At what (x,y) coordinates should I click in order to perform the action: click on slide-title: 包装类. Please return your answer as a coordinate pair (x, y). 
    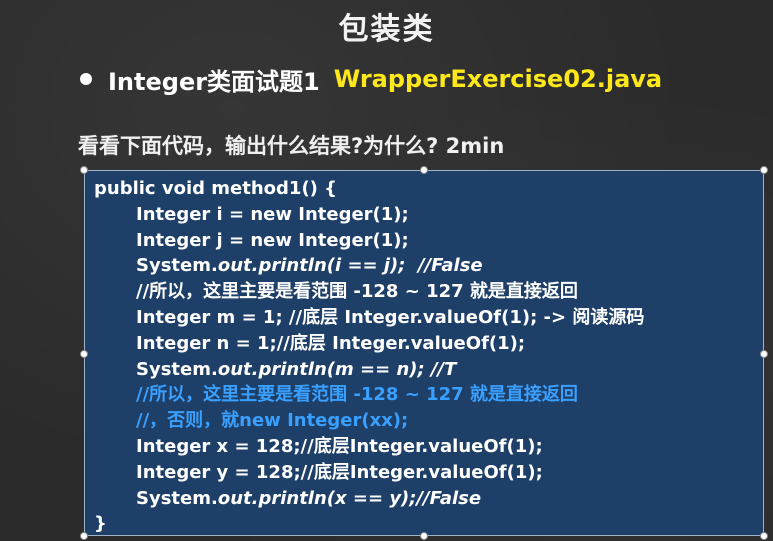
    Looking at the image, I should click on (386, 29).